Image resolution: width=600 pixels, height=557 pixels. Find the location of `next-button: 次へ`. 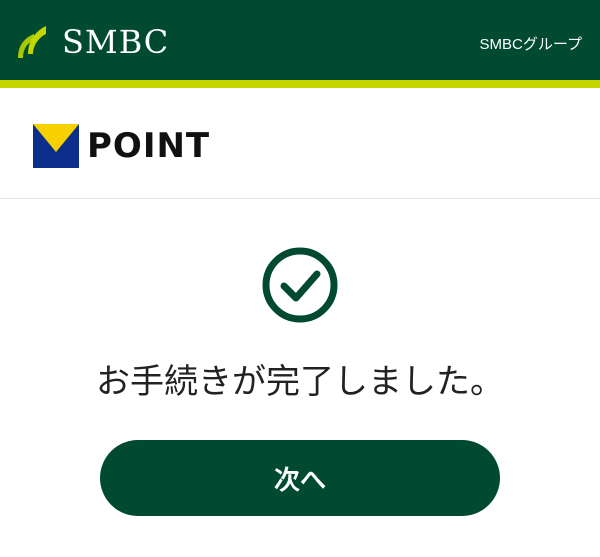

next-button: 次へ is located at coordinates (300, 478).